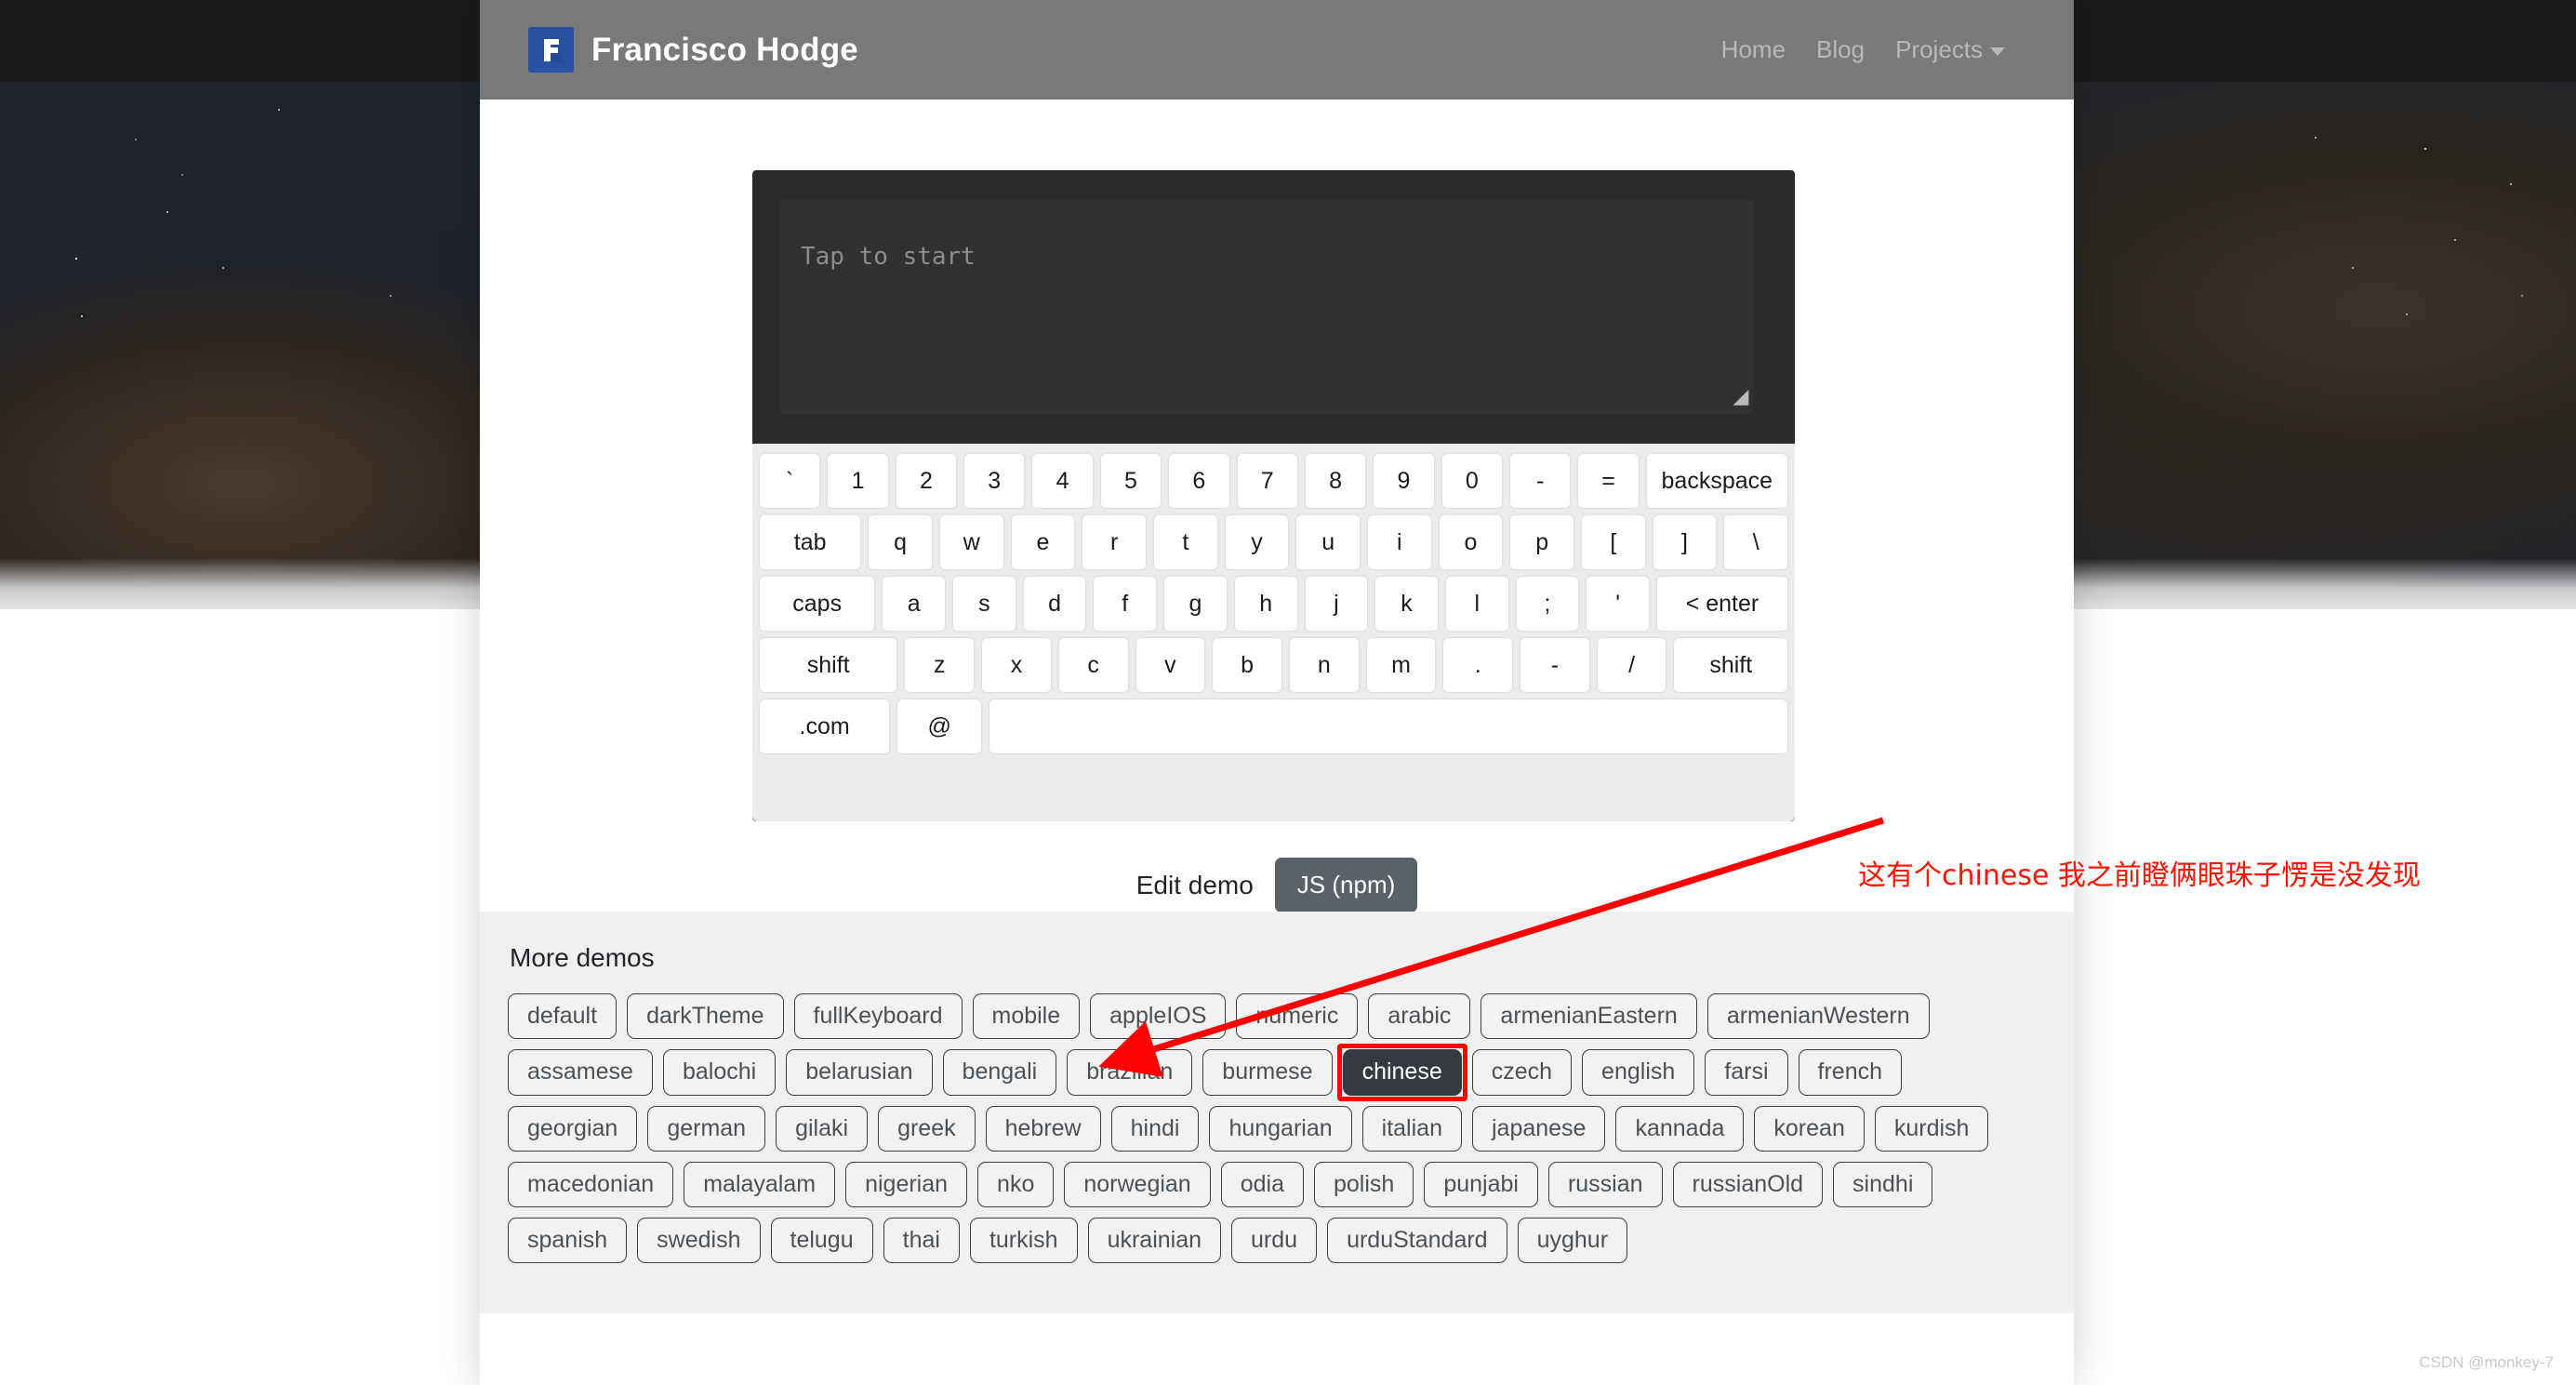 This screenshot has width=2576, height=1385. What do you see at coordinates (825, 726) in the screenshot?
I see `key-com: .com` at bounding box center [825, 726].